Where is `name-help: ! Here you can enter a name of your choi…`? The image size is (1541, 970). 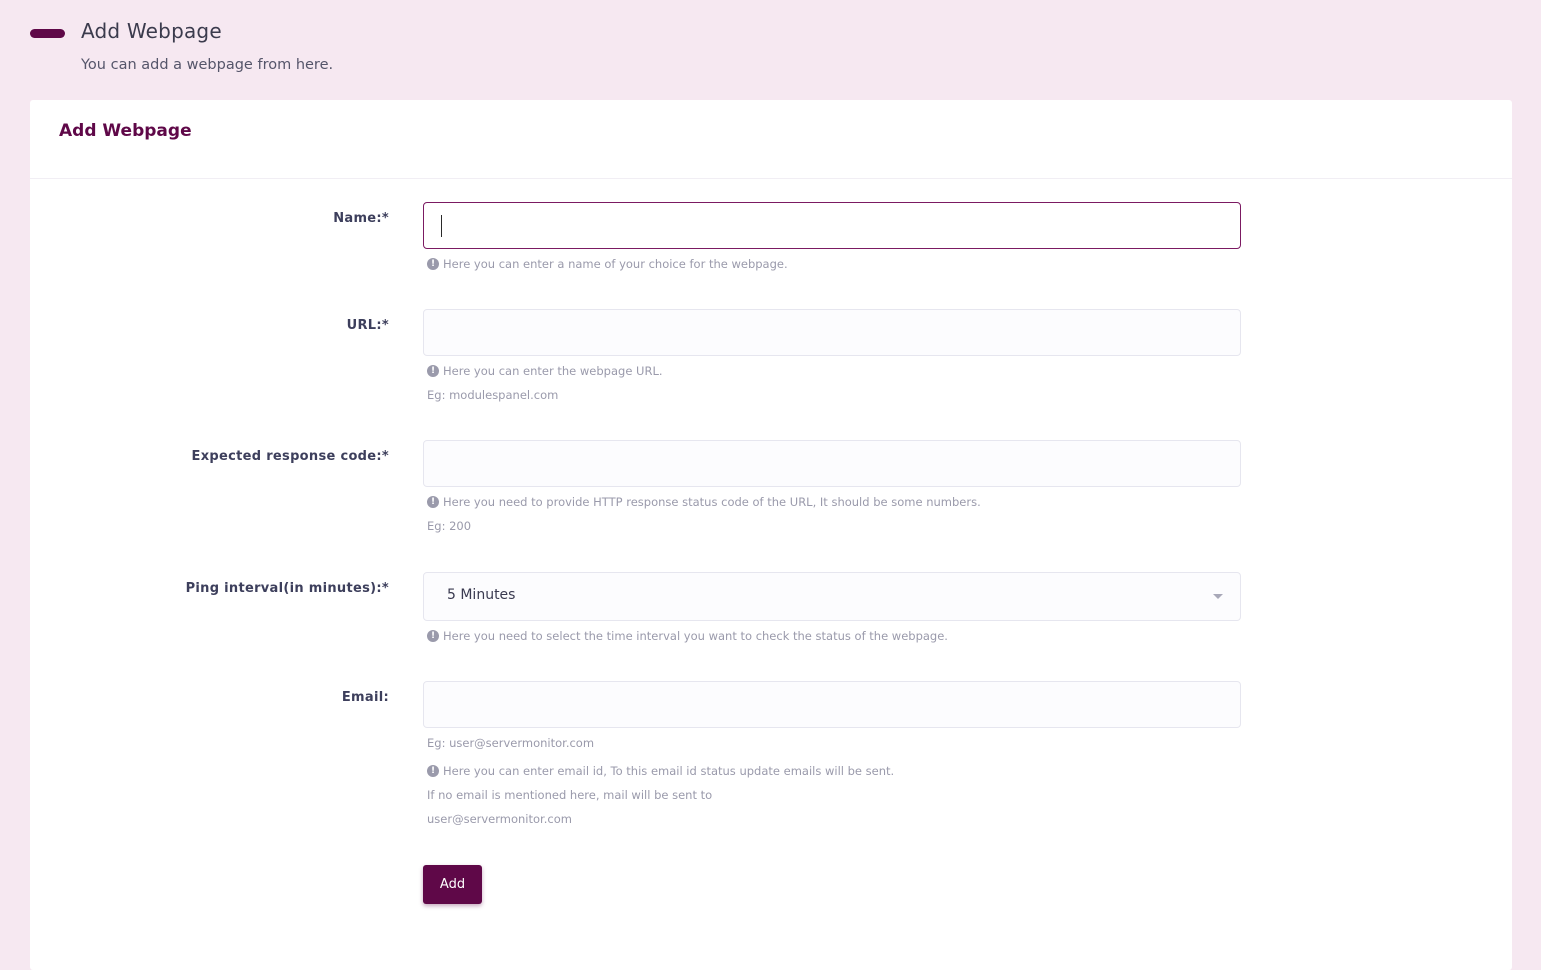 name-help: ! Here you can enter a name of your choi… is located at coordinates (607, 264).